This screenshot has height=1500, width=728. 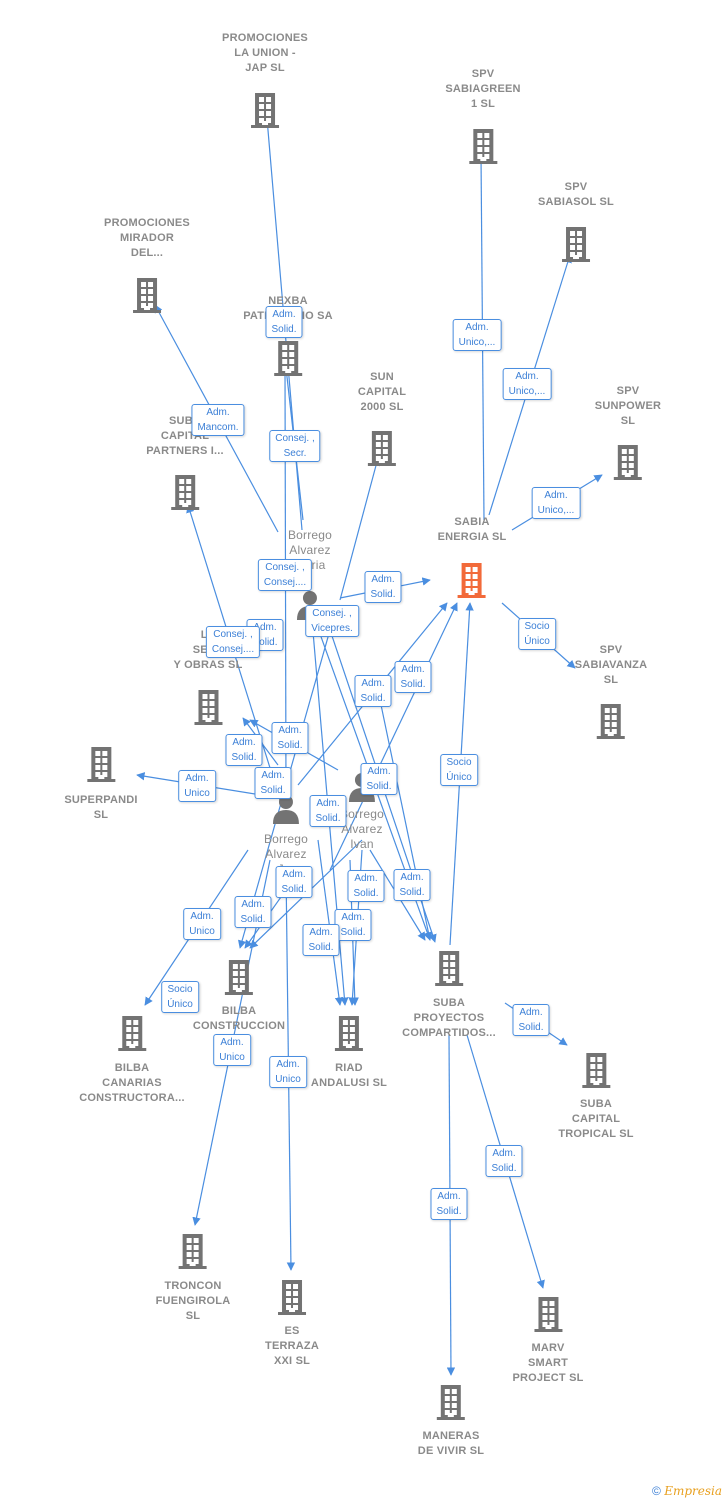 What do you see at coordinates (482, 118) in the screenshot?
I see `node-spv-sabiagreen: SPV SABIAGREEN 1 SL` at bounding box center [482, 118].